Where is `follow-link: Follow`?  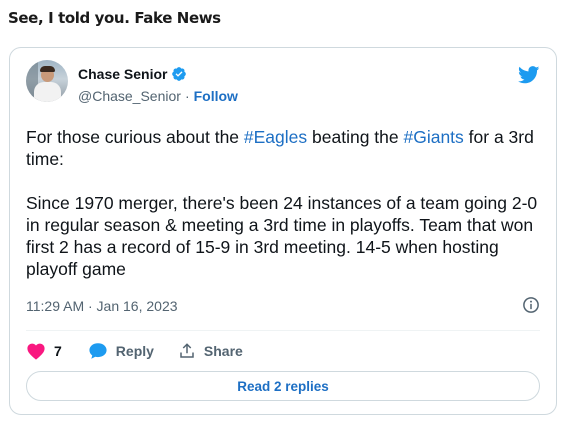
follow-link: Follow is located at coordinates (216, 96).